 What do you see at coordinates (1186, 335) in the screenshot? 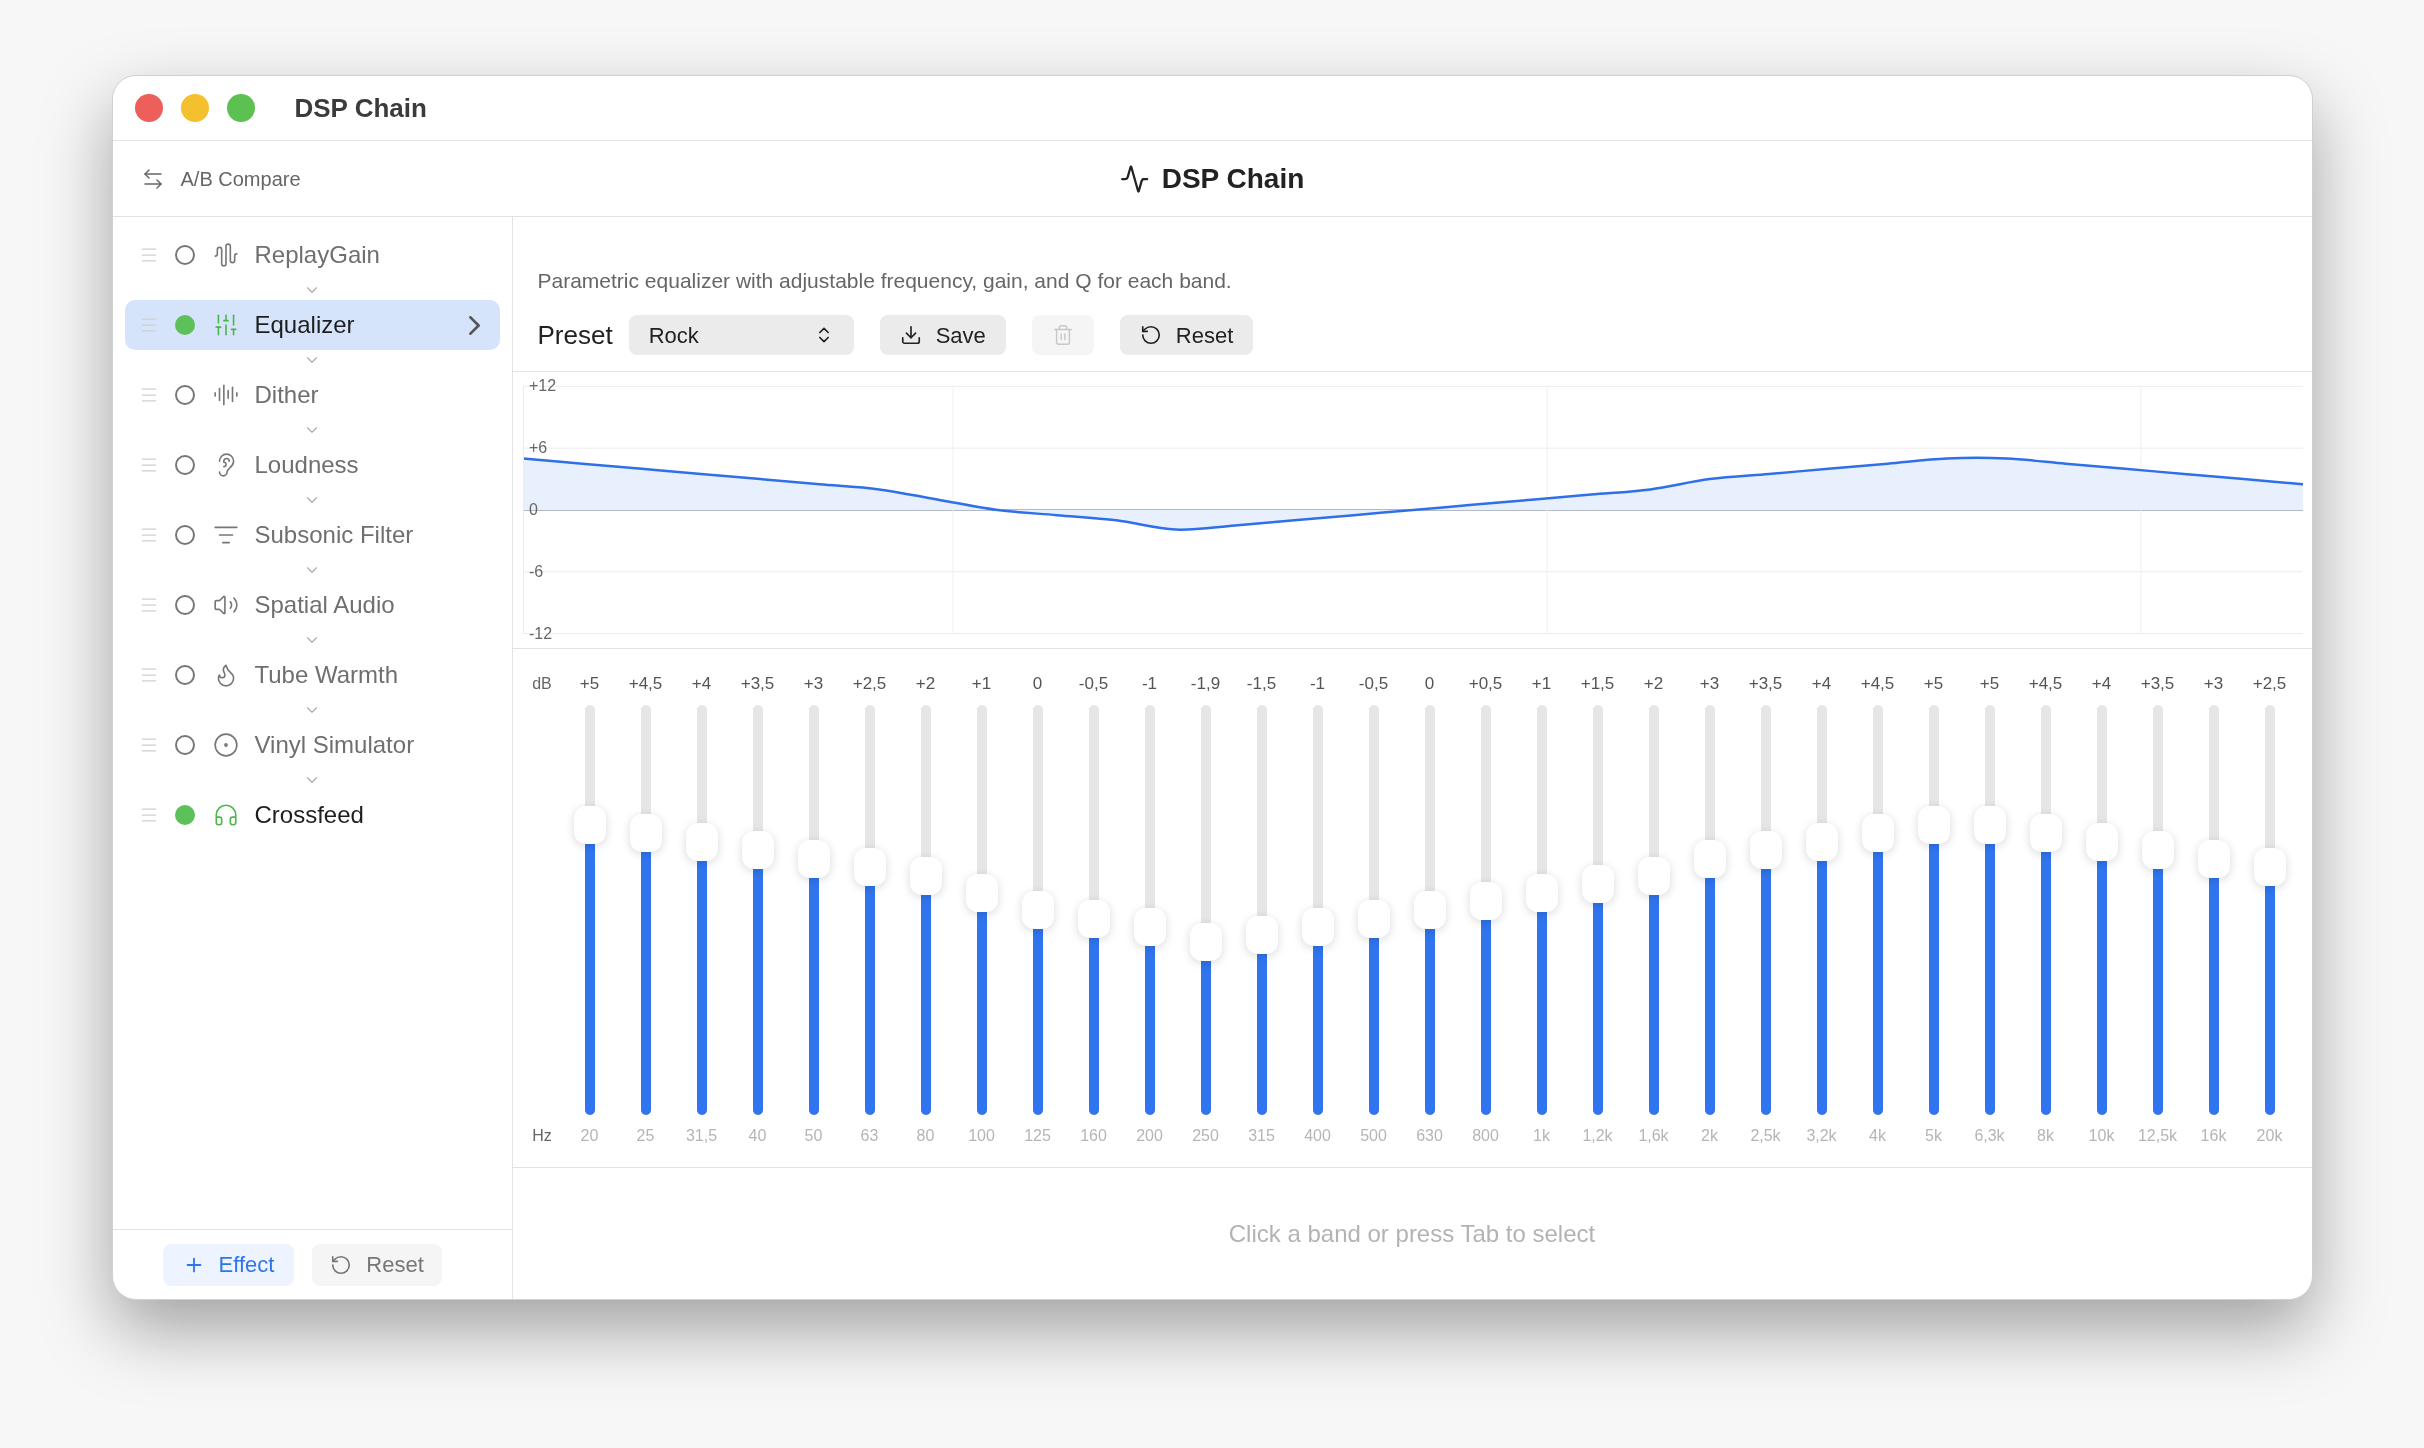
I see `reset-button: Reset` at bounding box center [1186, 335].